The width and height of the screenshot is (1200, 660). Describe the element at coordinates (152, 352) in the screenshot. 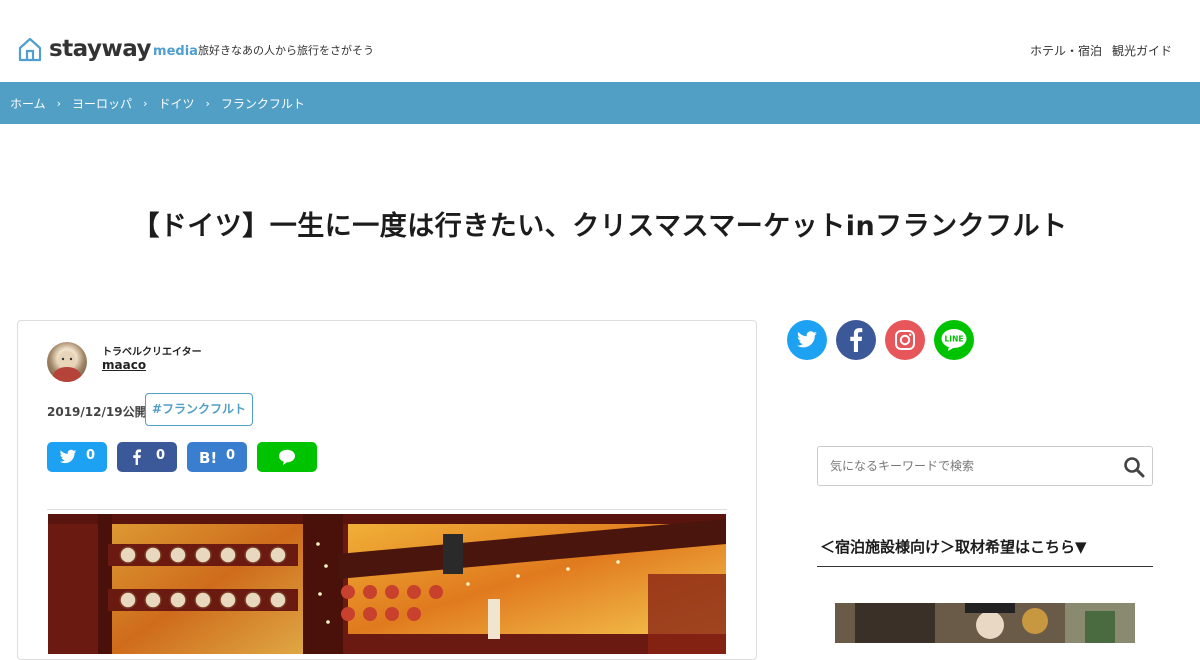

I see `author-role: トラベルクリエイター` at that location.